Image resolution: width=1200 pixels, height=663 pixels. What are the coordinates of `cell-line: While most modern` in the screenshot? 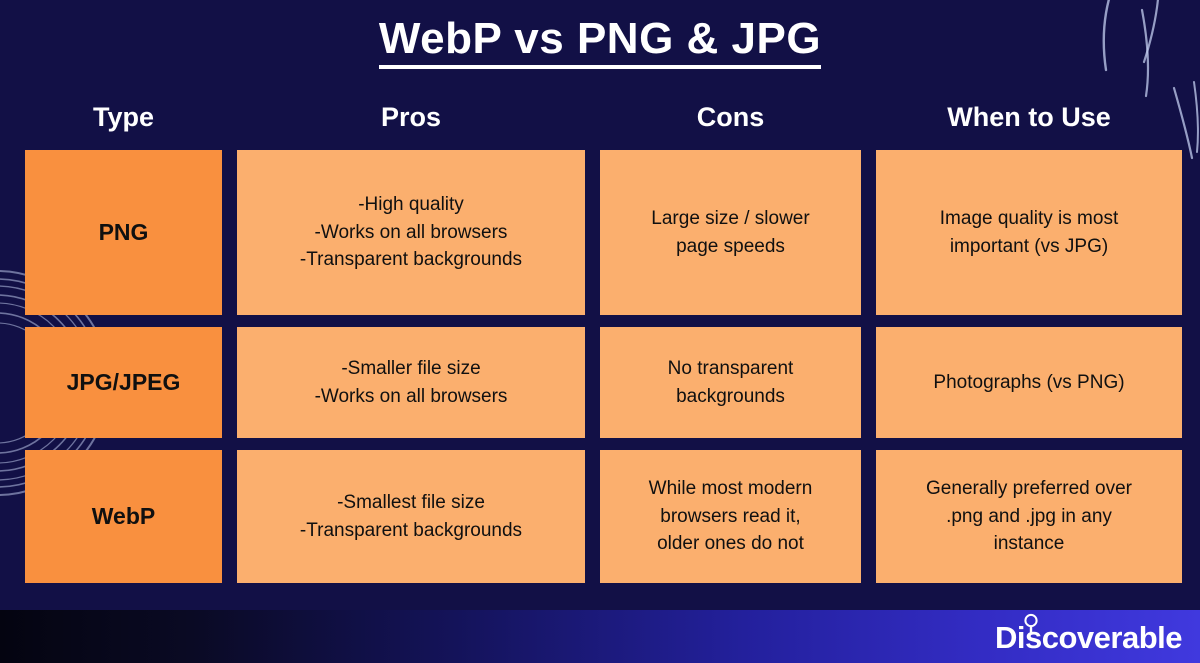 It's located at (730, 489).